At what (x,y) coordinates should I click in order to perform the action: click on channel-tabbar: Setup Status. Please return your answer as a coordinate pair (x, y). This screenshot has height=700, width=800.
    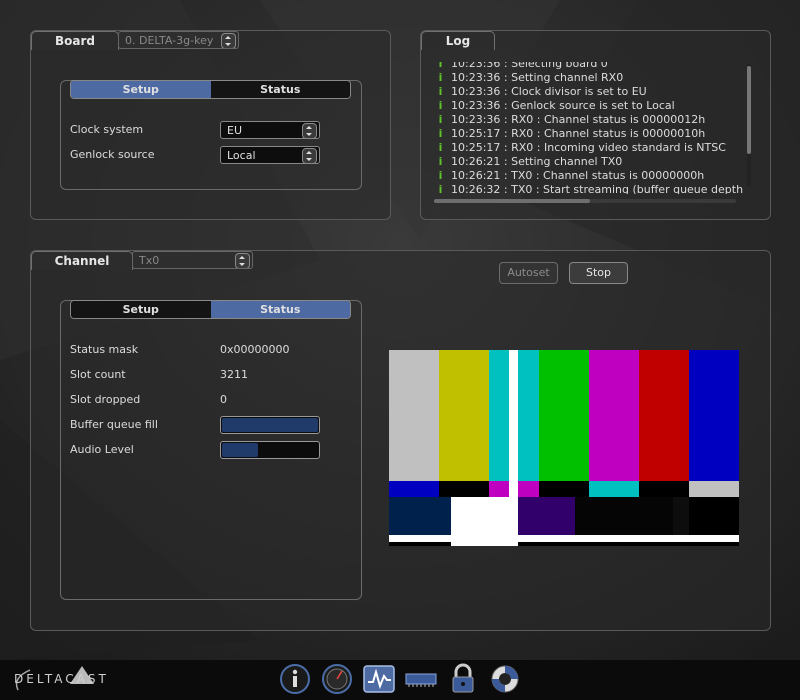
    Looking at the image, I should click on (210, 309).